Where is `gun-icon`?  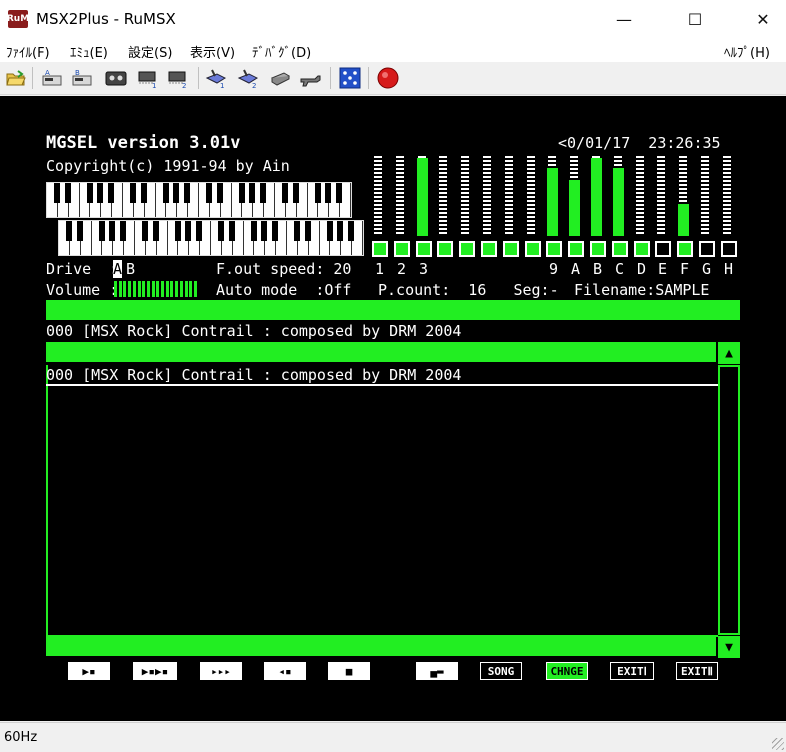 gun-icon is located at coordinates (310, 78).